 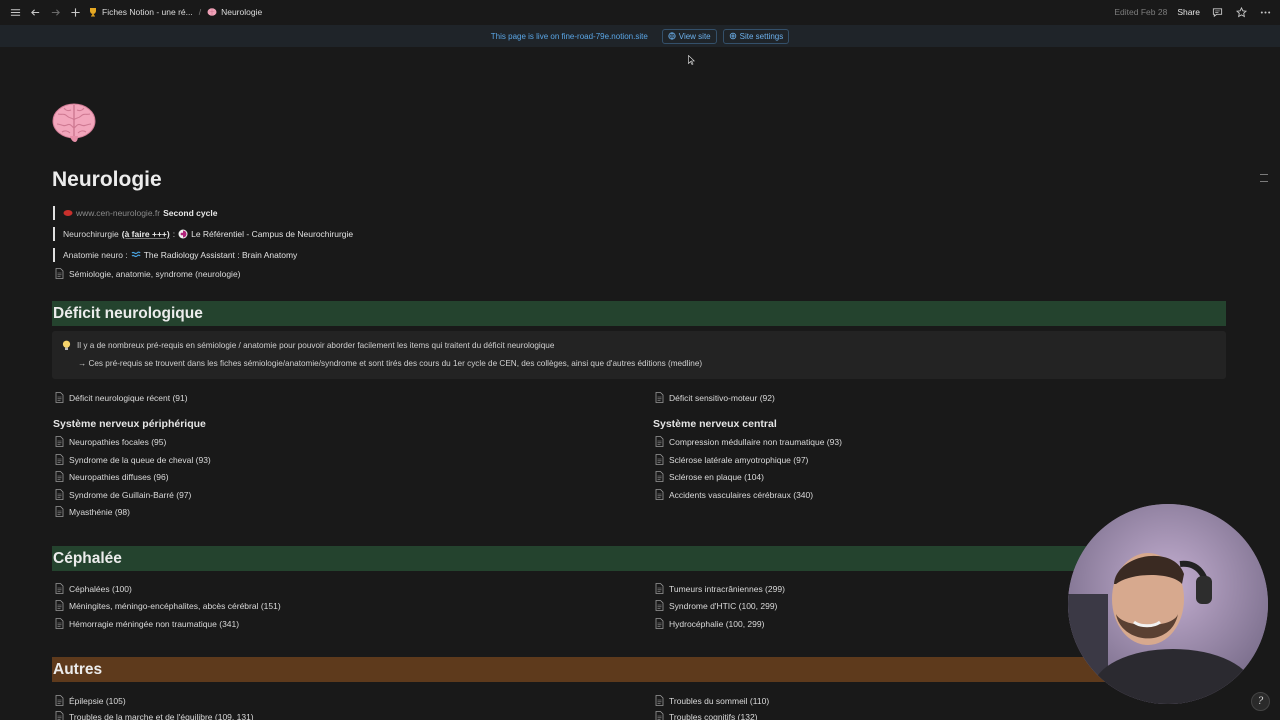 What do you see at coordinates (1217, 12) in the screenshot?
I see `comments-icon` at bounding box center [1217, 12].